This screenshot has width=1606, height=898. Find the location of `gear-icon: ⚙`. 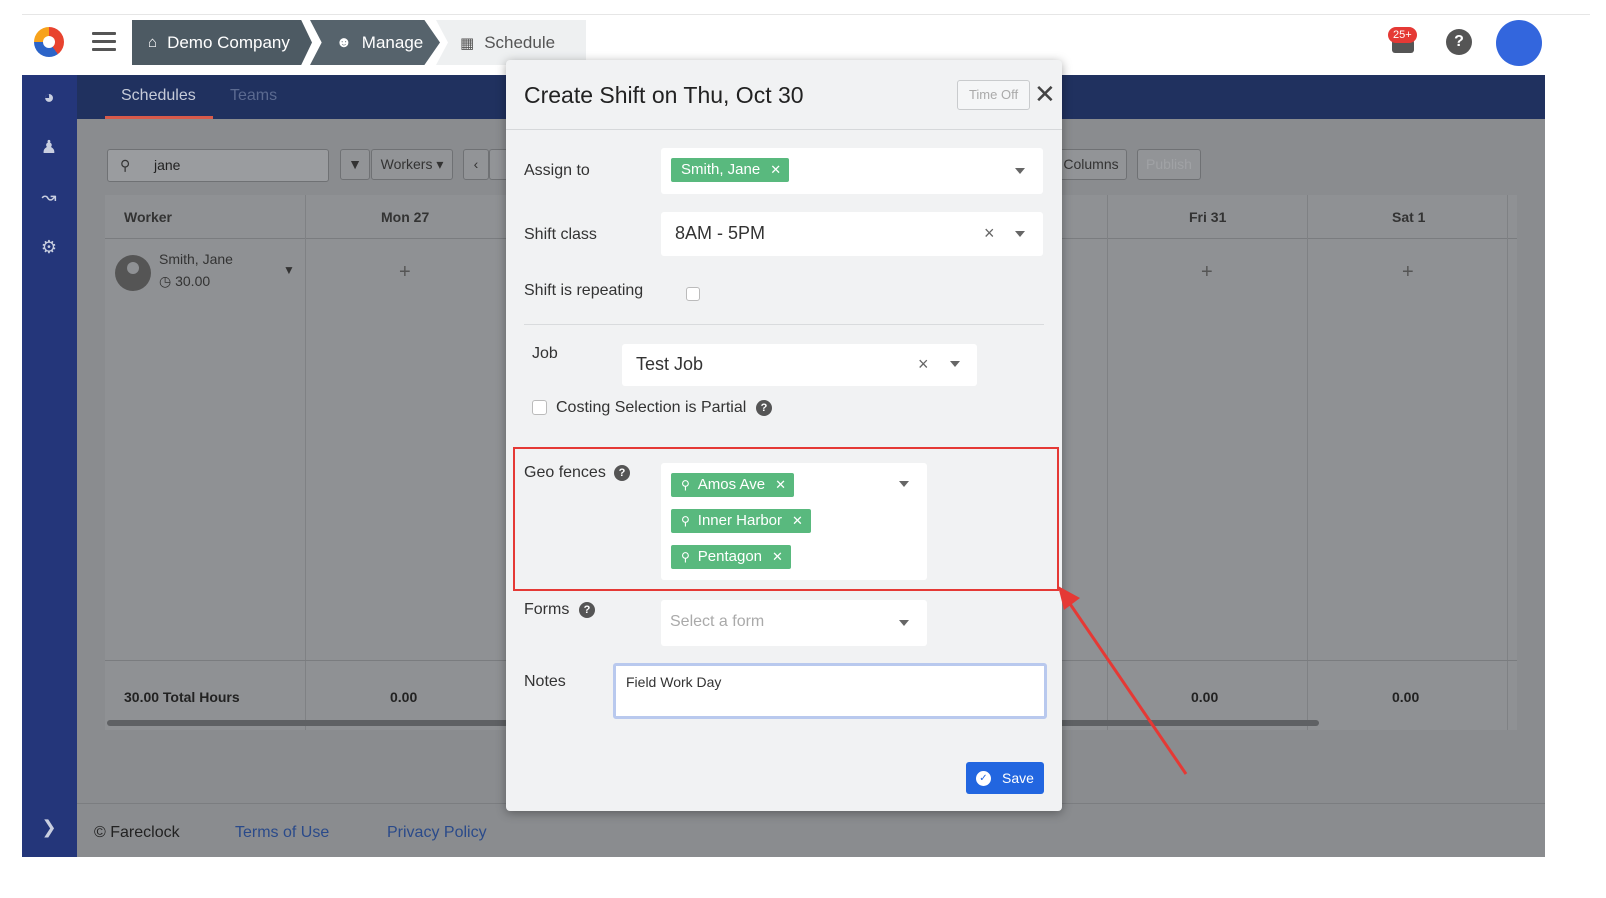

gear-icon: ⚙ is located at coordinates (49, 248).